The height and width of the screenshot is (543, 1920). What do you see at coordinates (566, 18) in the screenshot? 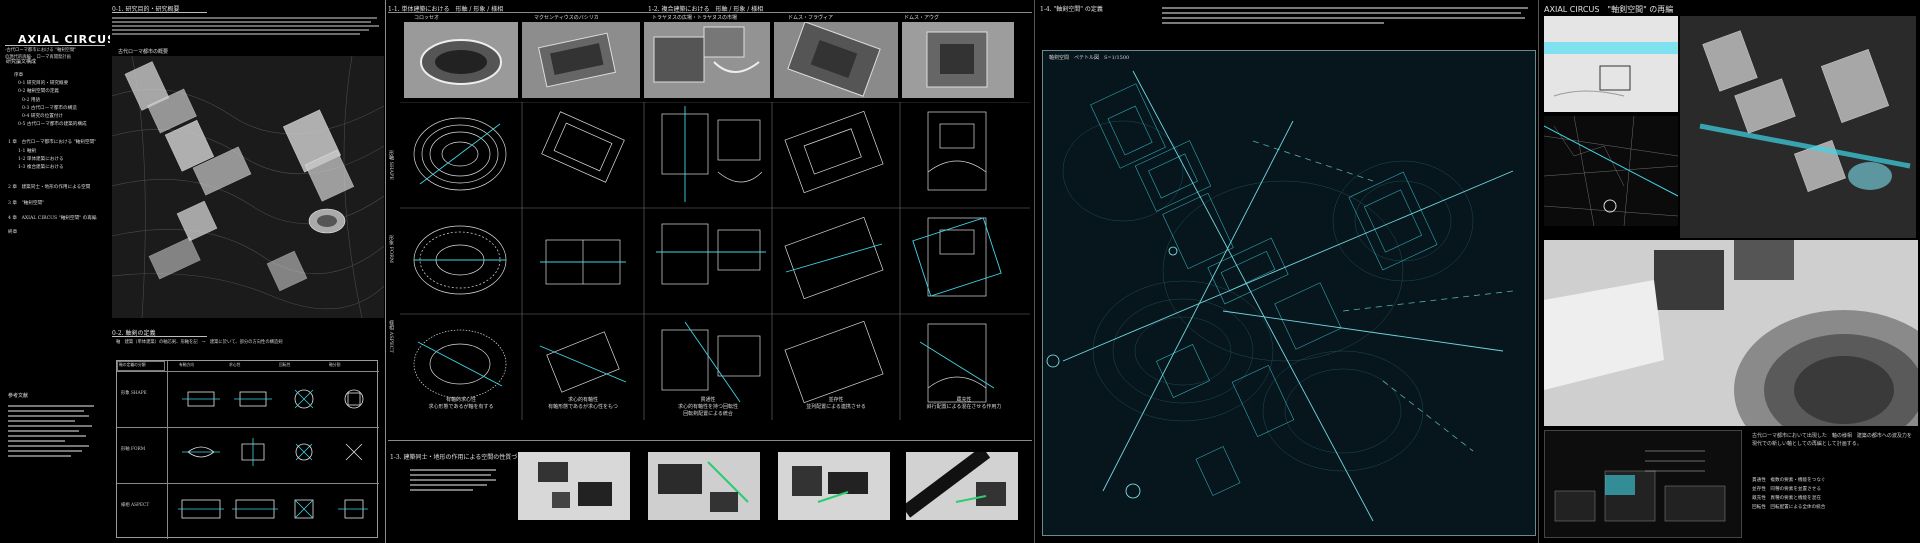
I see `building-name: マクセンティウスのバシリカ` at bounding box center [566, 18].